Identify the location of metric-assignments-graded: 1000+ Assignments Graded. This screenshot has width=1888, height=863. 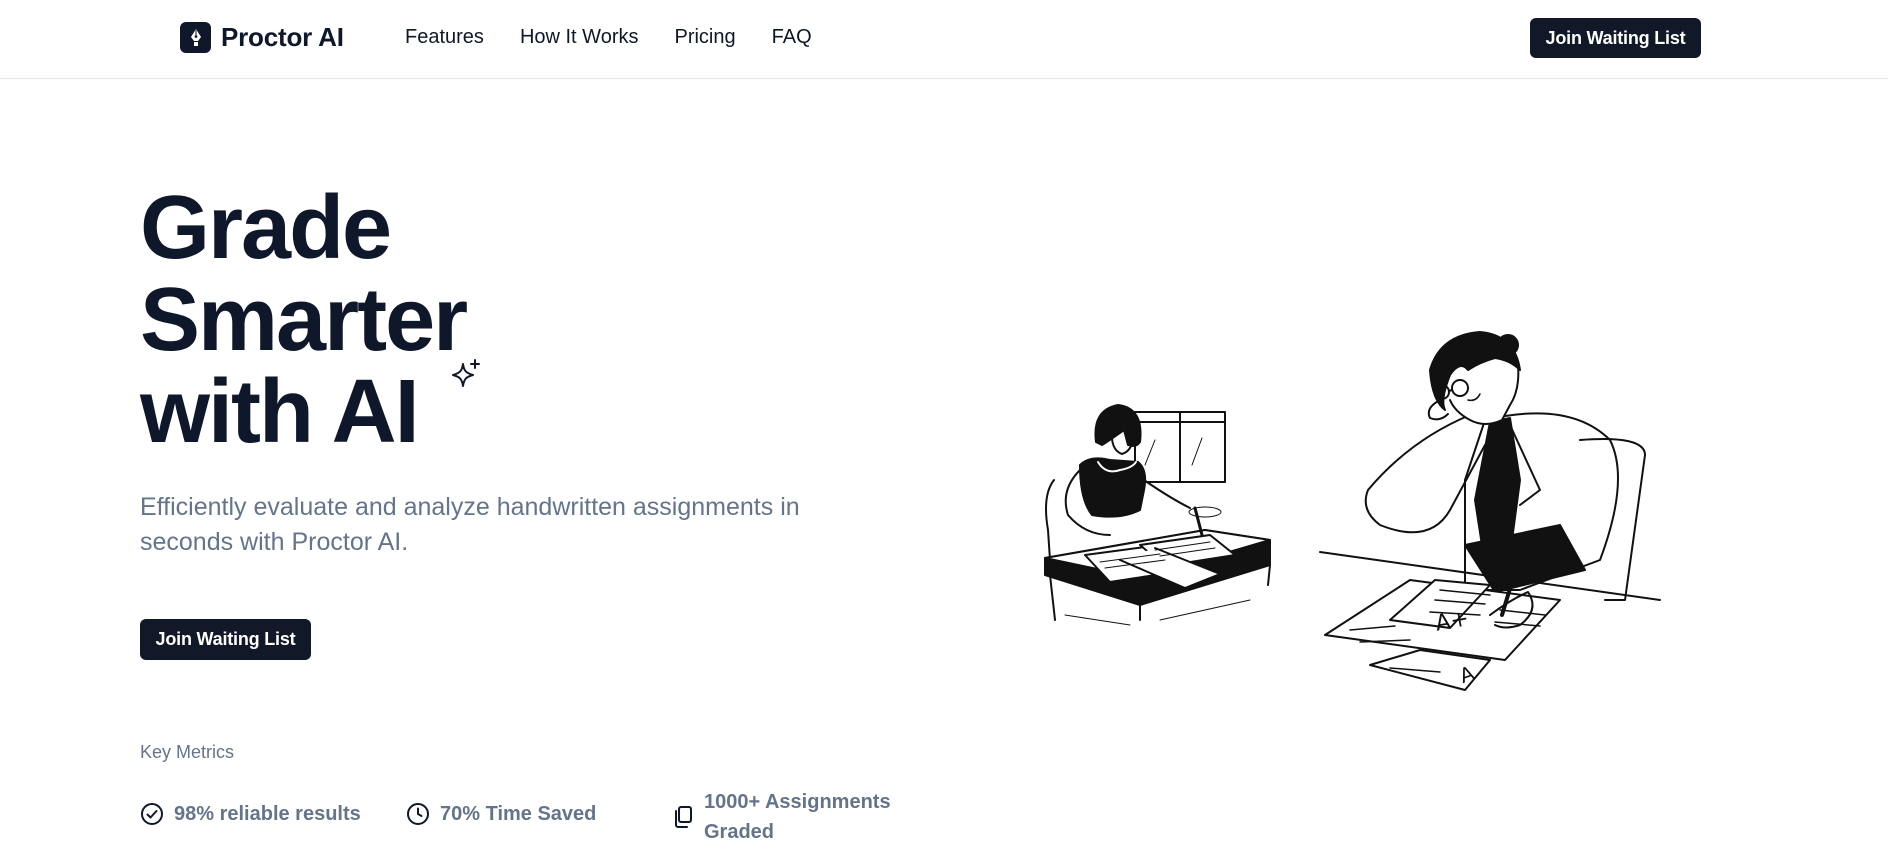
(788, 817).